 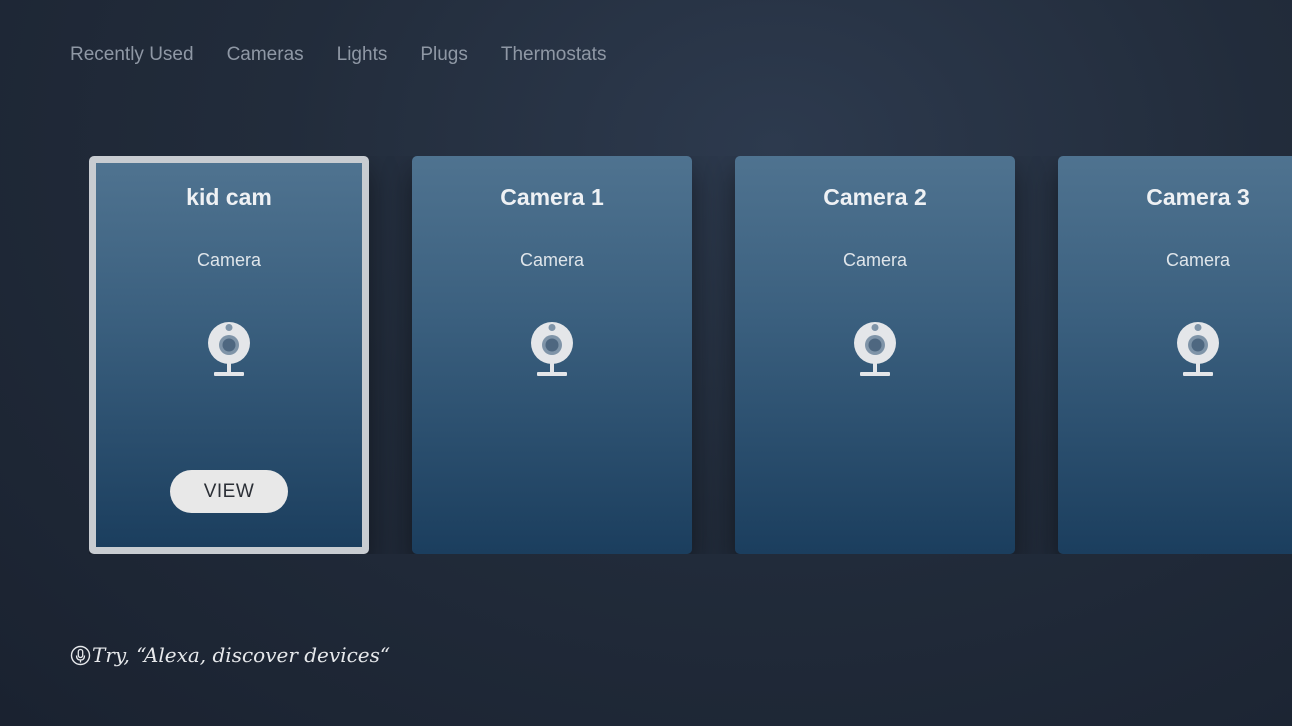 What do you see at coordinates (362, 55) in the screenshot?
I see `nav-item-lights: Lights` at bounding box center [362, 55].